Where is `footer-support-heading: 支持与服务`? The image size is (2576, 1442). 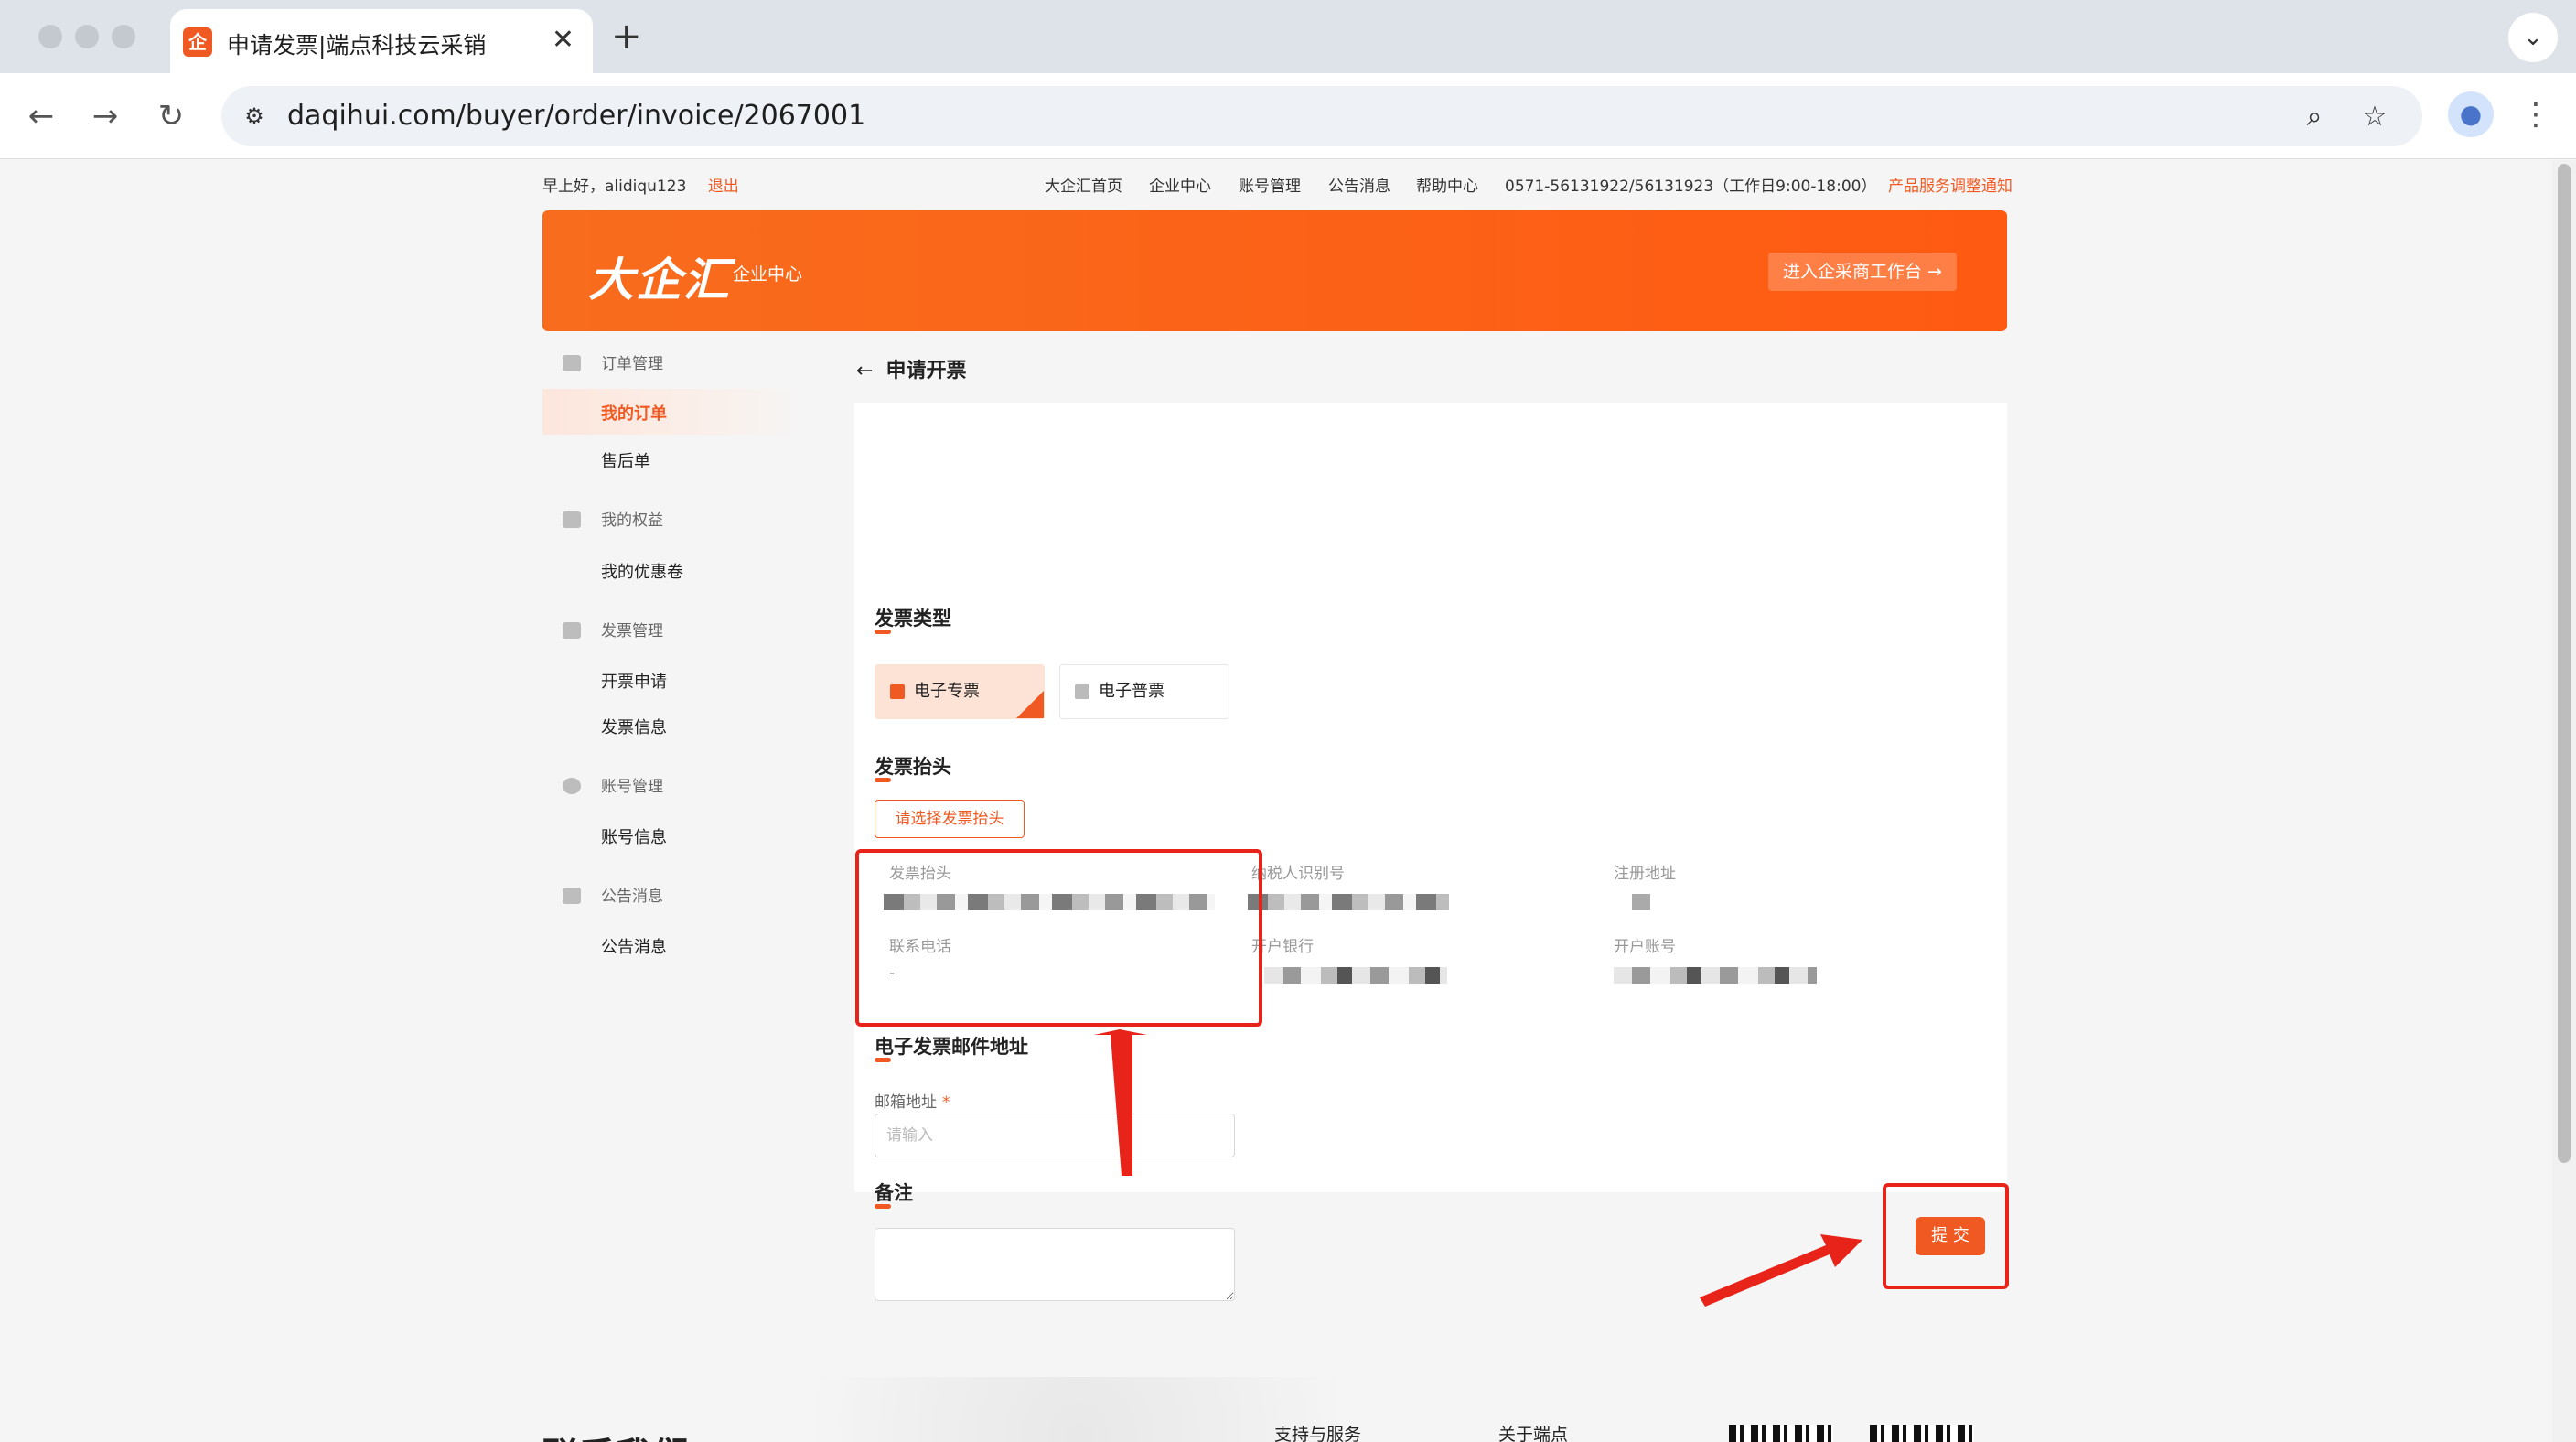 footer-support-heading: 支持与服务 is located at coordinates (1318, 1433).